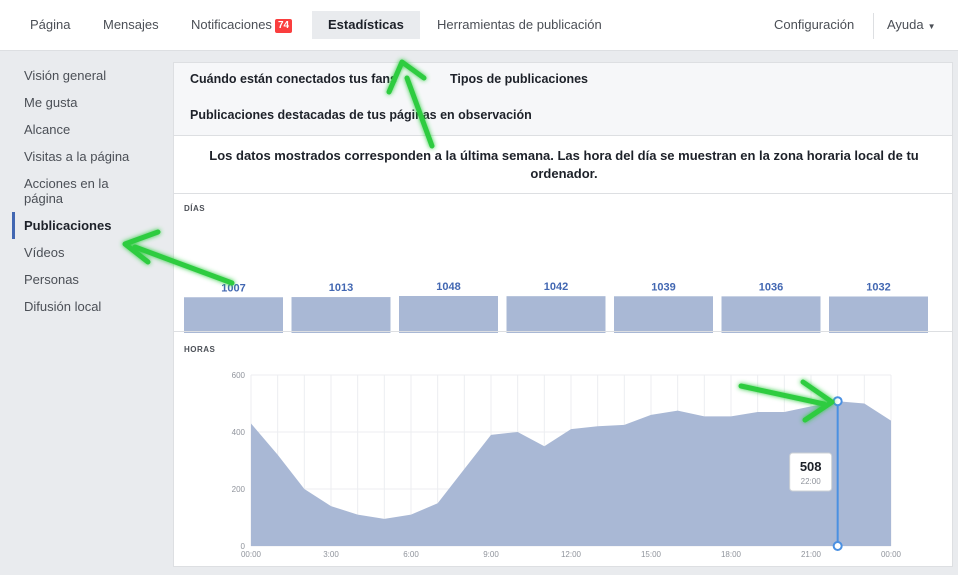 This screenshot has height=575, width=958. I want to click on sidebar-item-videos: Vídeos, so click(87, 252).